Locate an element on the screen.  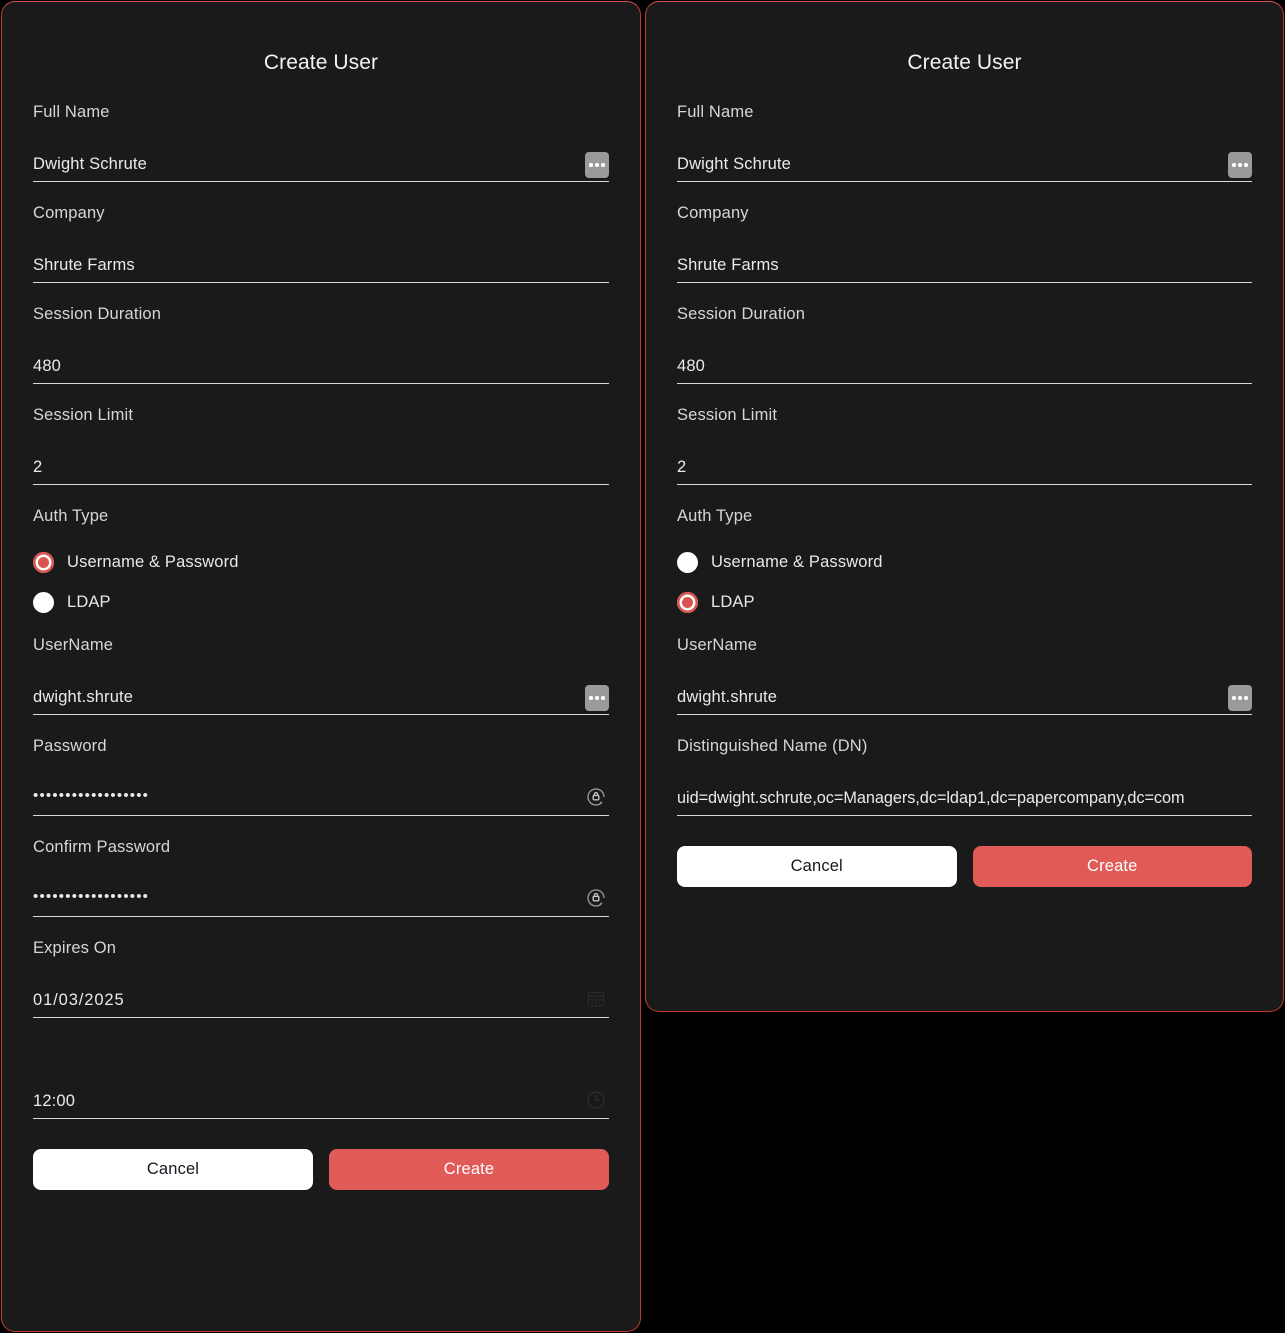
field-confirm-password: Confirm Password •••••••••••••••••• is located at coordinates (321, 877).